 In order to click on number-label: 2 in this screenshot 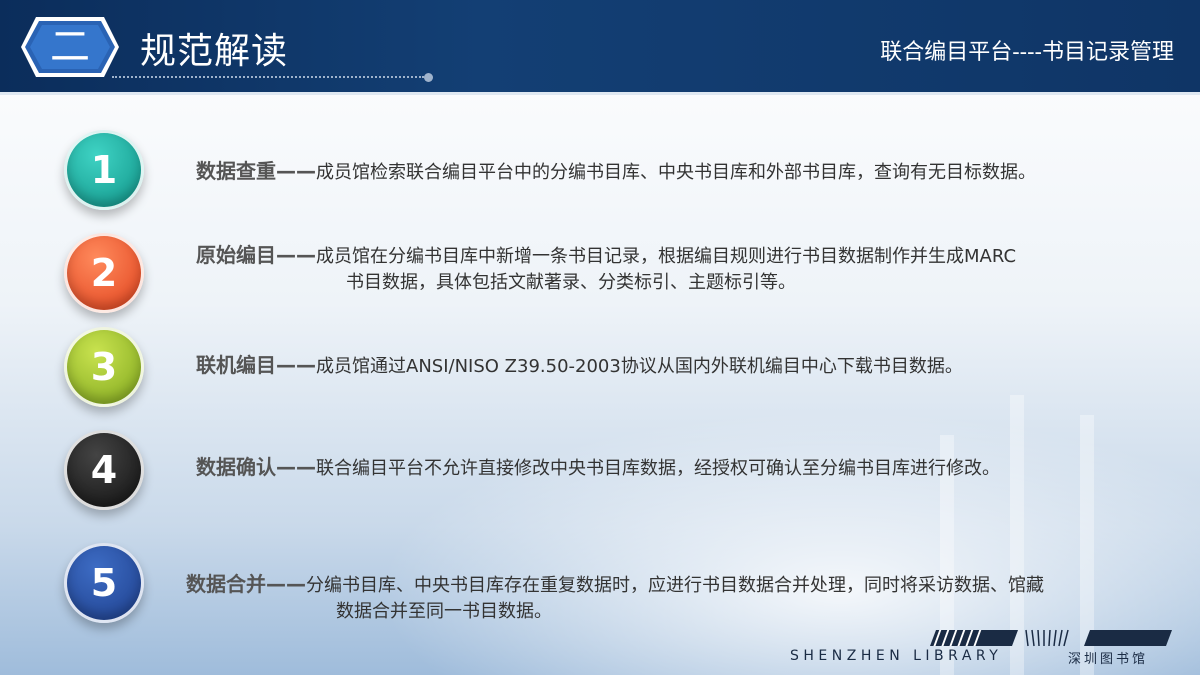, I will do `click(104, 273)`.